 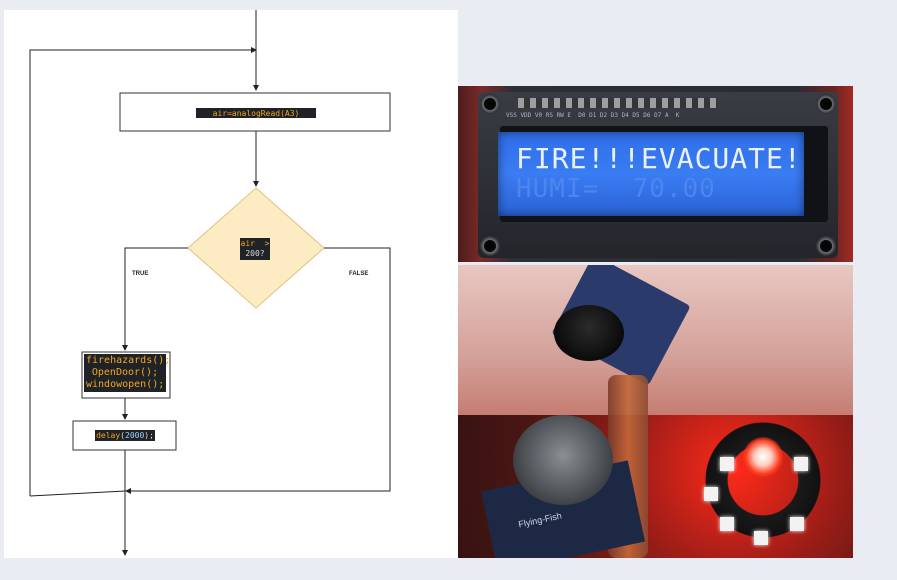 I want to click on mount-hole-top-right, so click(x=826, y=104).